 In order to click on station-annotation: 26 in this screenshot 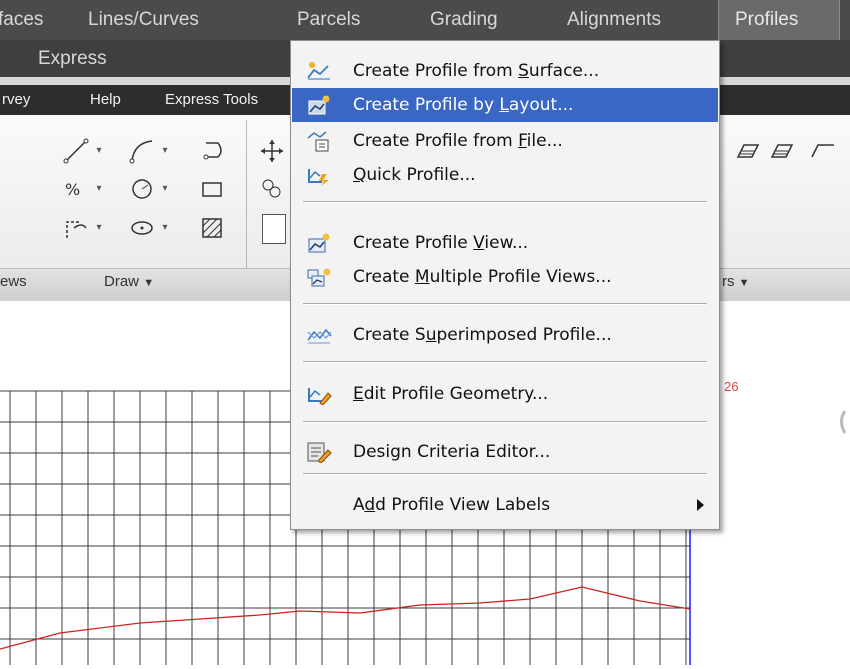, I will do `click(731, 386)`.